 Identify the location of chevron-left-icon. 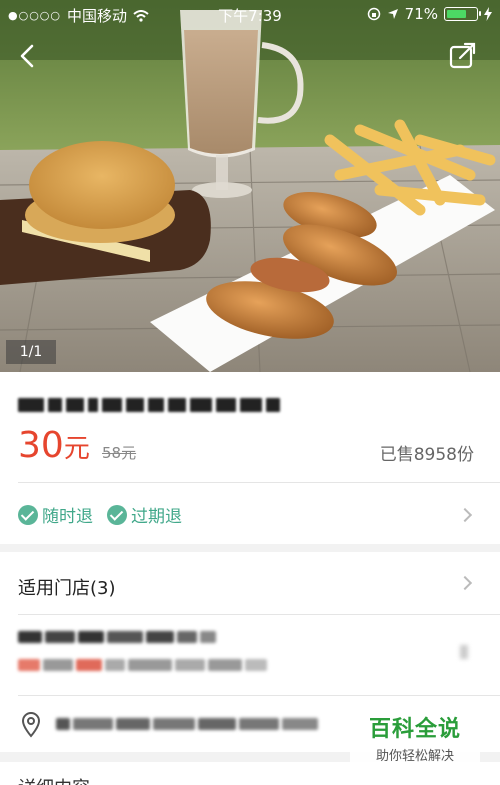
(27, 56).